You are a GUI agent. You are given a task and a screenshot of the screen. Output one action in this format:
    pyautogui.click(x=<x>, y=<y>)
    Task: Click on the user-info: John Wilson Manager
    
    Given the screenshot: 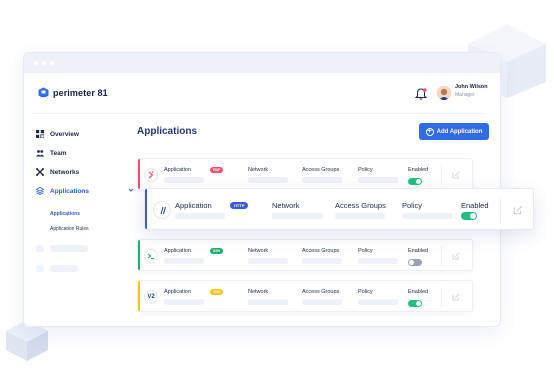 What is the action you would take?
    pyautogui.click(x=471, y=91)
    